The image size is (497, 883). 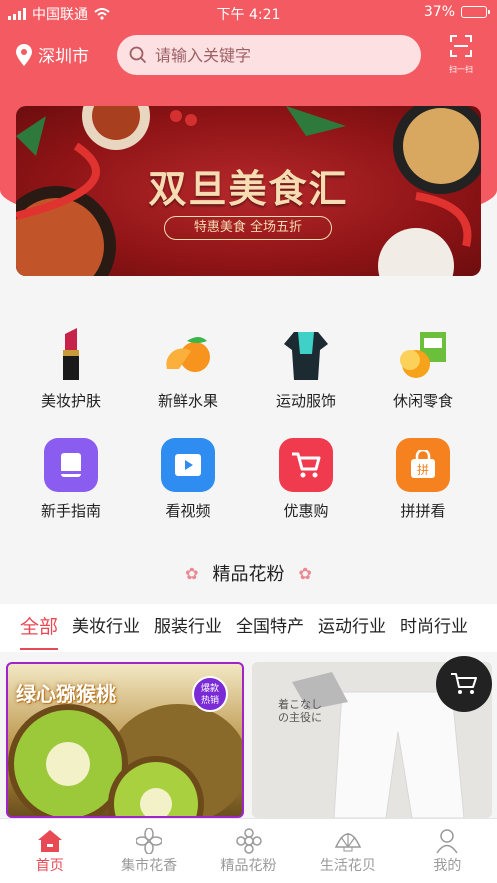 I want to click on tab-market: 集市花香, so click(x=148, y=851).